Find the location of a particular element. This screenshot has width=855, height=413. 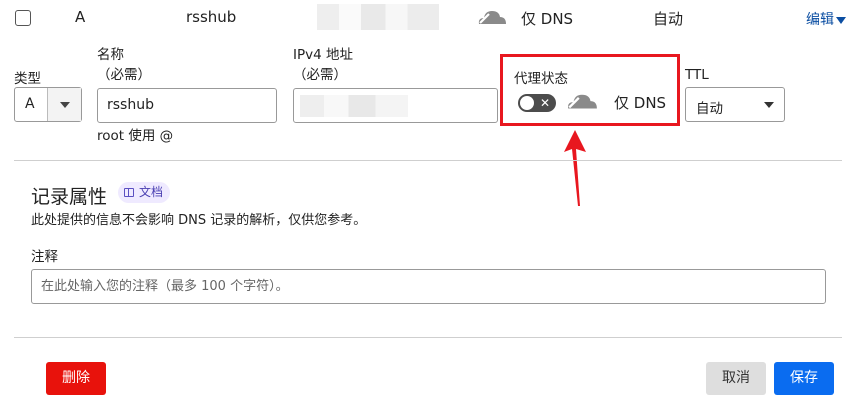

edit-label: 编辑 is located at coordinates (820, 20).